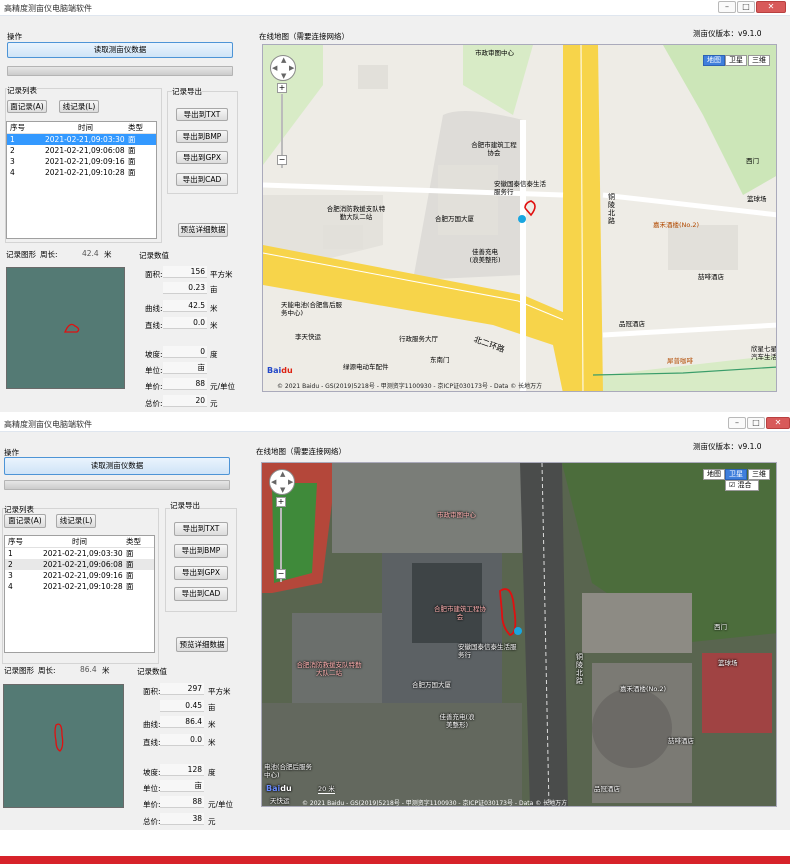  What do you see at coordinates (440, 360) in the screenshot?
I see `poi-label: 东南门` at bounding box center [440, 360].